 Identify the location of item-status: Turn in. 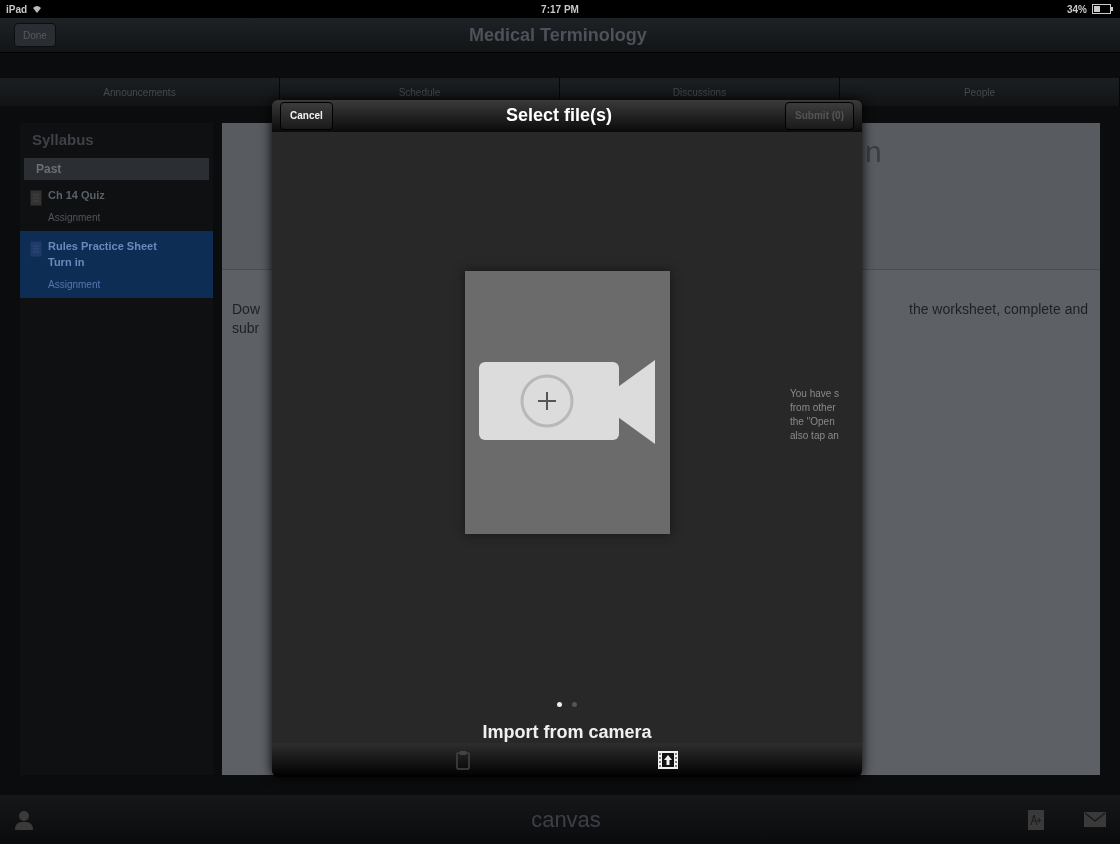
(67, 262).